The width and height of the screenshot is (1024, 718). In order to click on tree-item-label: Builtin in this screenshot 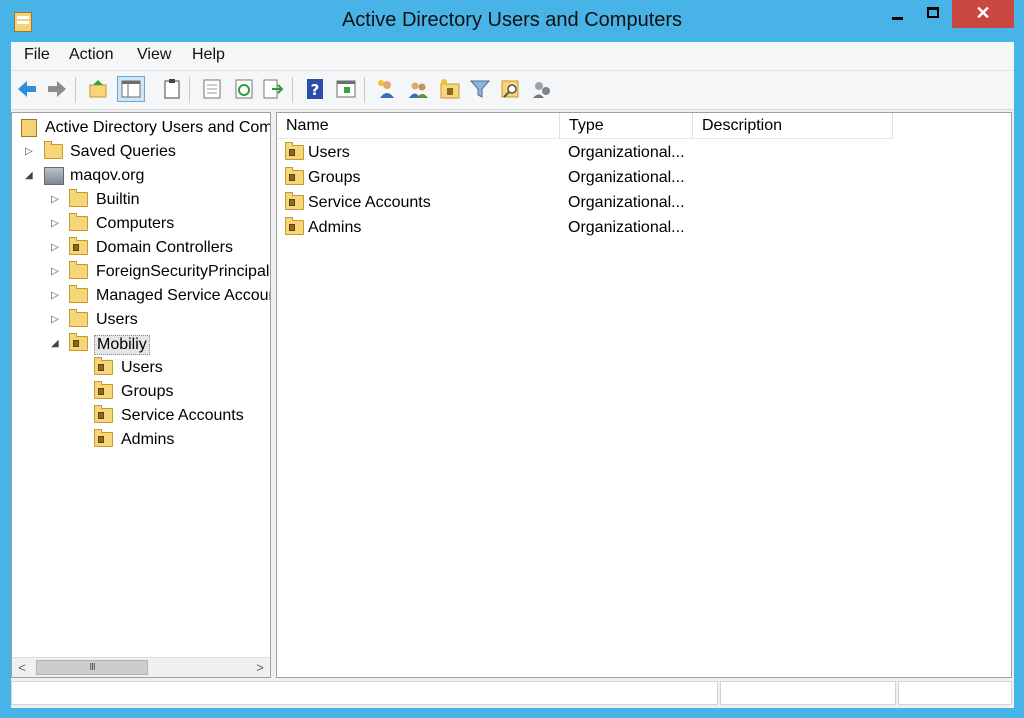, I will do `click(118, 199)`.